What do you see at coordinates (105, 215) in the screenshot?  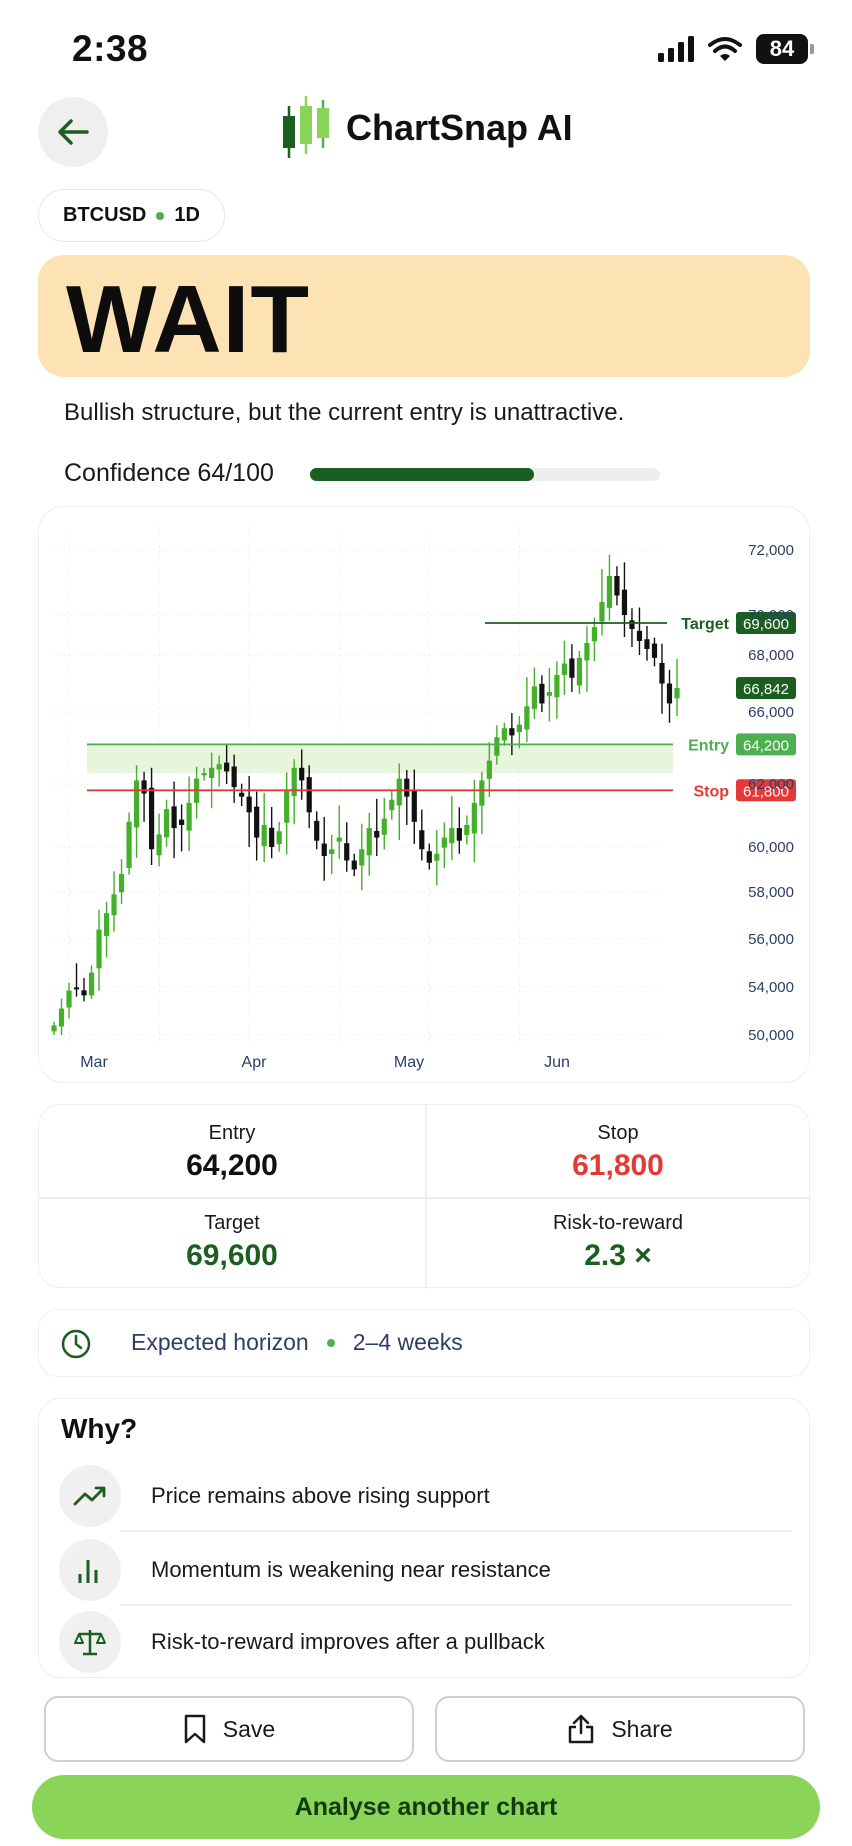 I see `pair-symbol: BTCUSD` at bounding box center [105, 215].